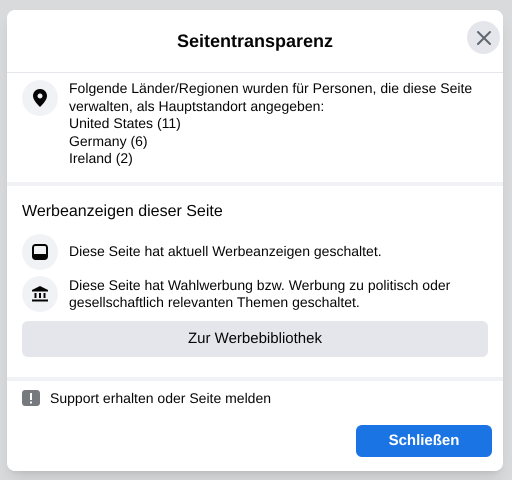 The width and height of the screenshot is (512, 480). What do you see at coordinates (109, 141) in the screenshot?
I see `country-item: Germany (6)` at bounding box center [109, 141].